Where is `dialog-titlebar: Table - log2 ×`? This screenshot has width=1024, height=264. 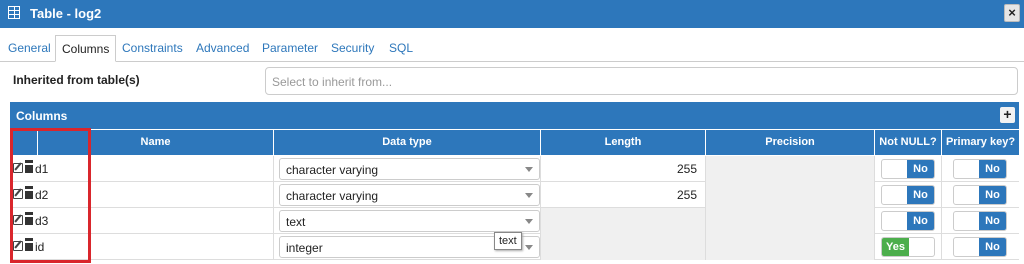 dialog-titlebar: Table - log2 × is located at coordinates (512, 14).